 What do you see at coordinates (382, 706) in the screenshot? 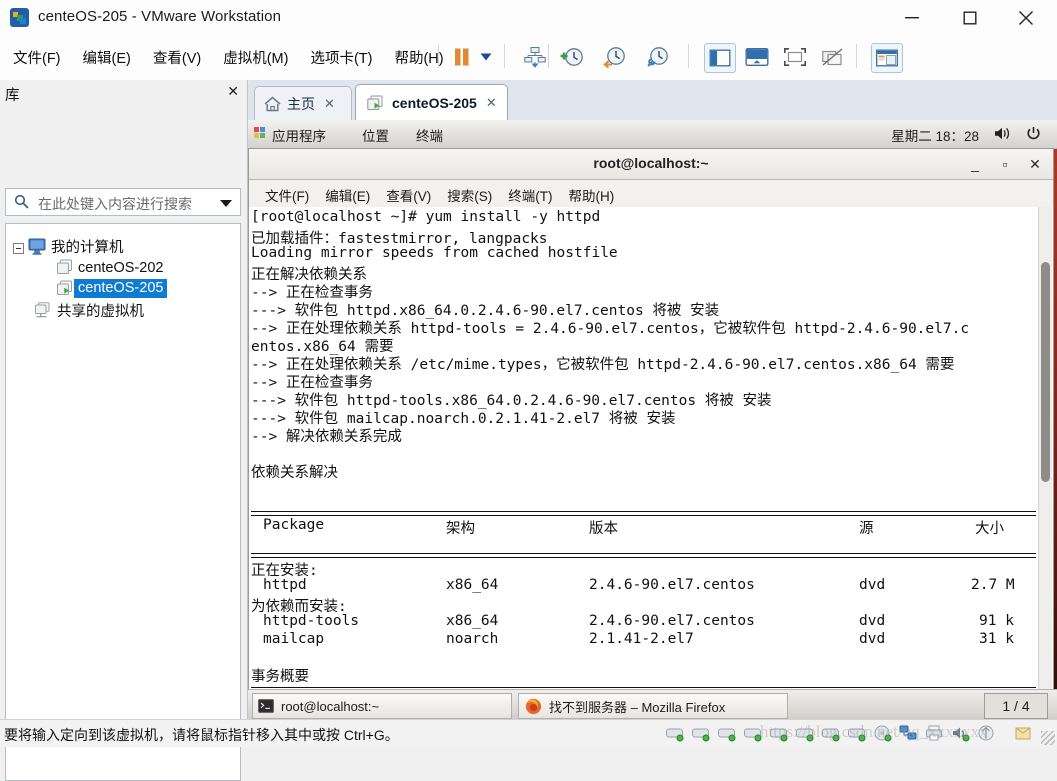
I see `taskbar-item-terminal: root@localhost:~` at bounding box center [382, 706].